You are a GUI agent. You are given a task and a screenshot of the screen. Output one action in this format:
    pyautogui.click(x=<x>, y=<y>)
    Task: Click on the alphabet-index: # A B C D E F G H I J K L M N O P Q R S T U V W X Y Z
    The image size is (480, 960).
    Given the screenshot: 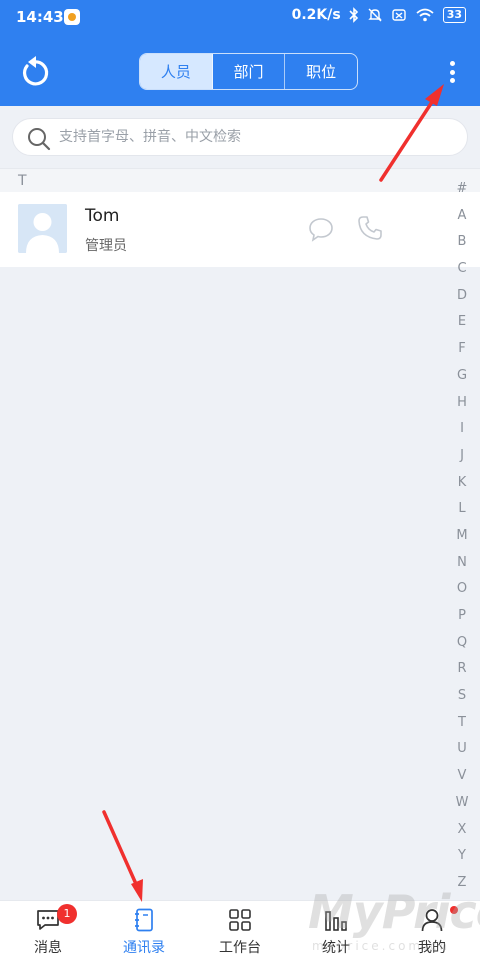 What is the action you would take?
    pyautogui.click(x=462, y=536)
    